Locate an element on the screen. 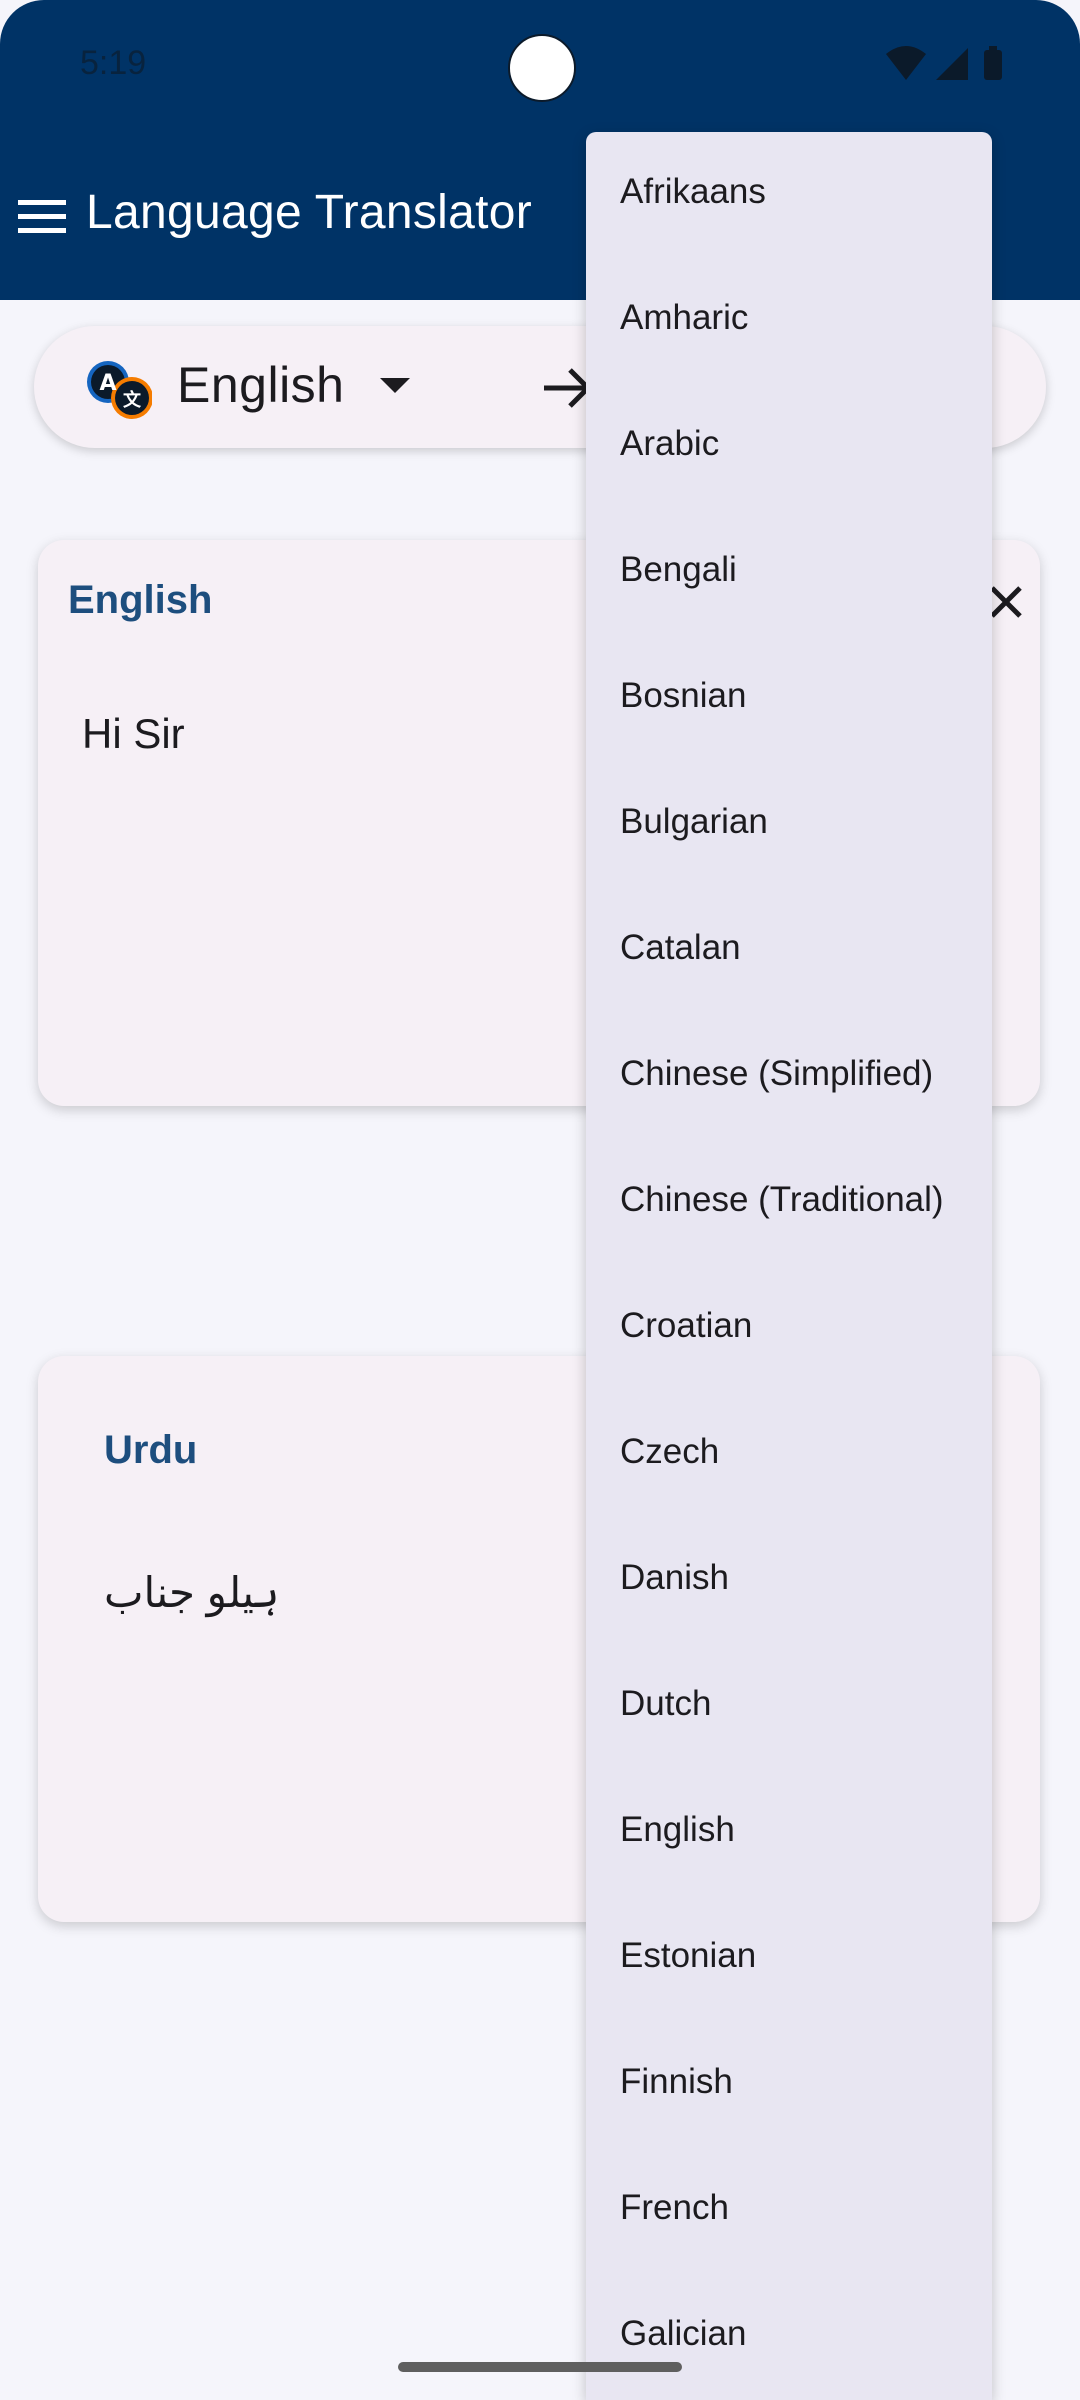  source-language: English is located at coordinates (261, 385).